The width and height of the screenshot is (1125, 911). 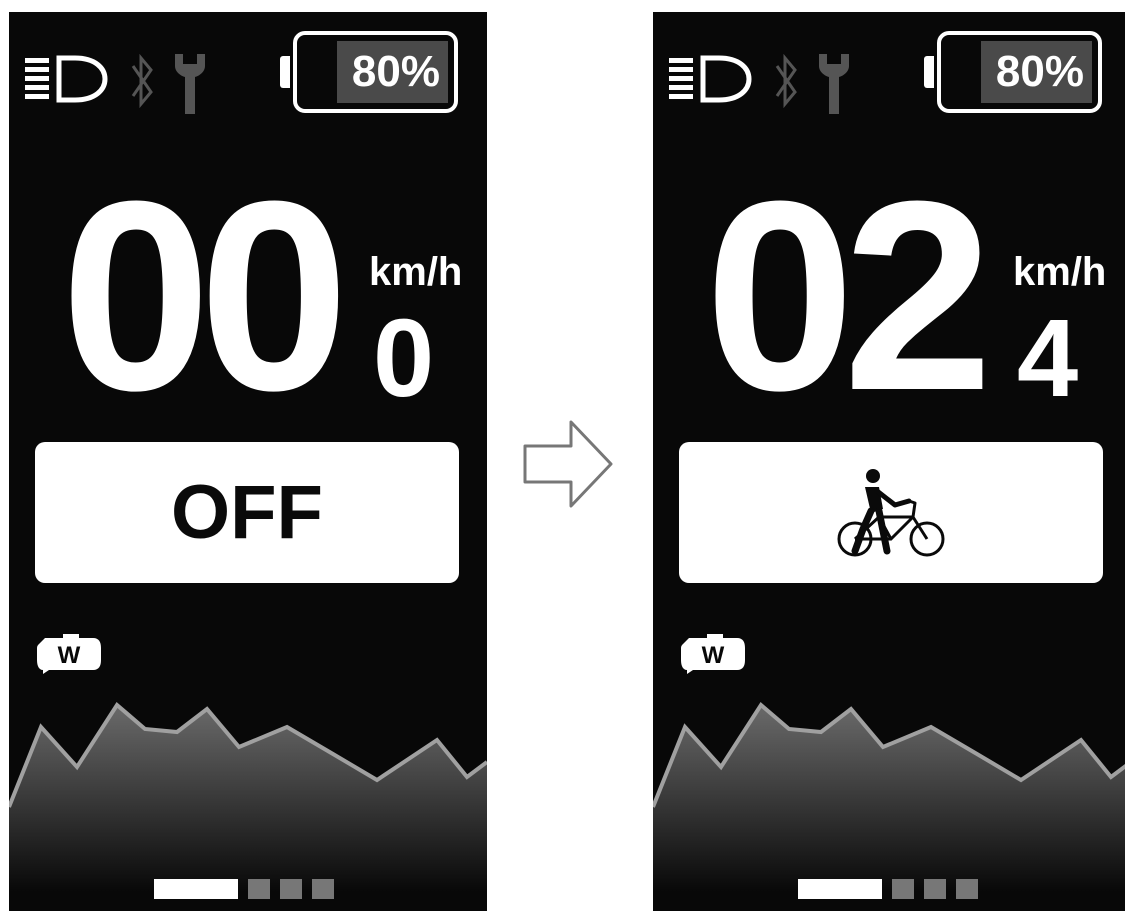 What do you see at coordinates (848, 296) in the screenshot?
I see `speed-integer: 02` at bounding box center [848, 296].